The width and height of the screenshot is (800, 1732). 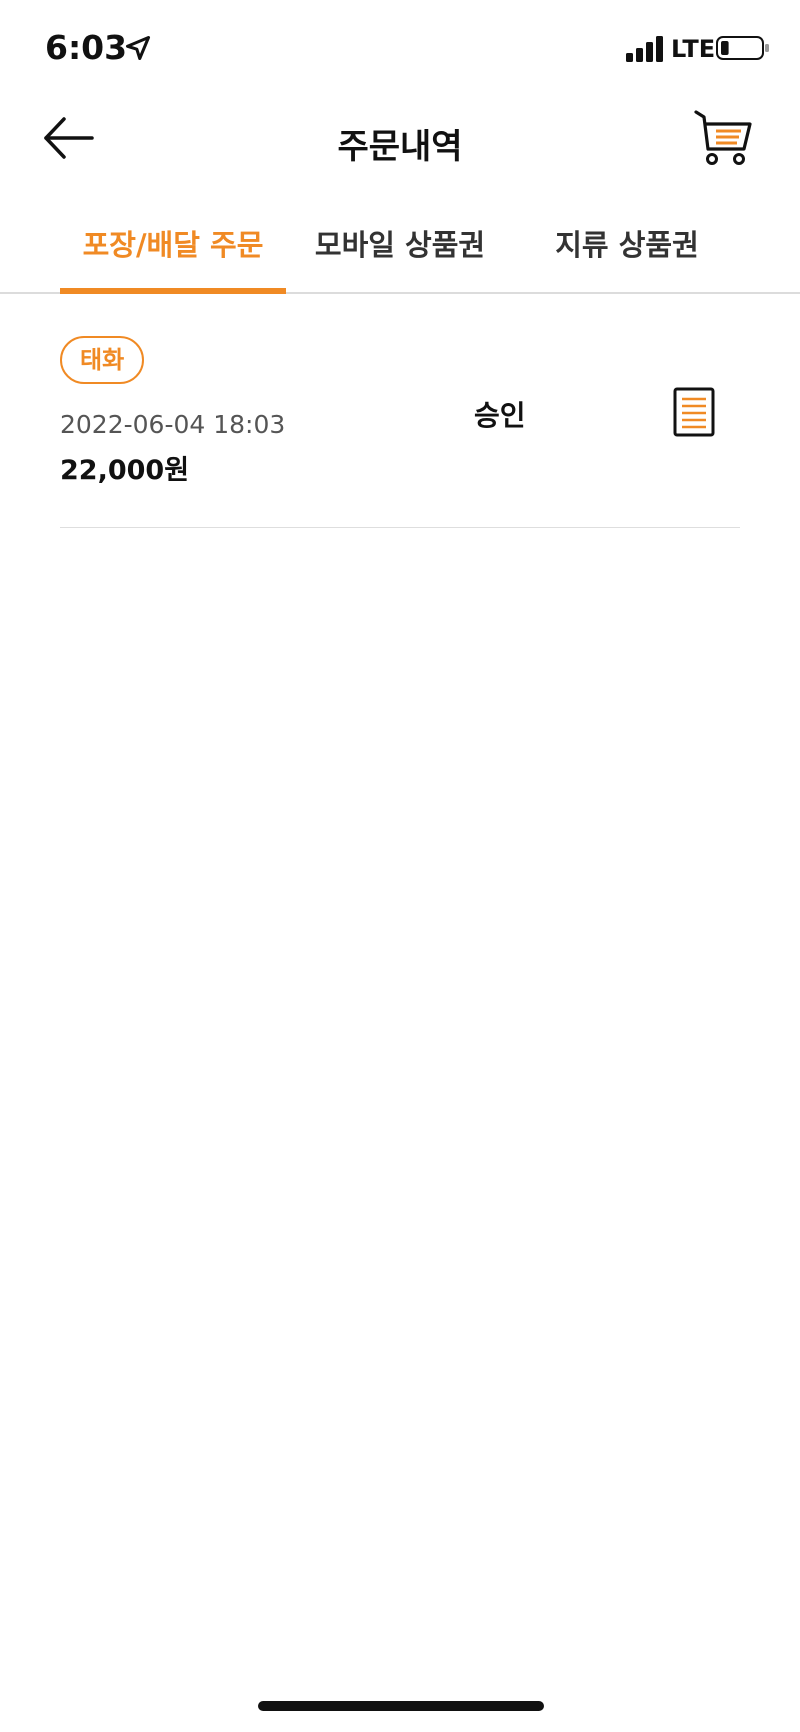 I want to click on order-datetime: 2022-06-04 18:03, so click(x=173, y=424).